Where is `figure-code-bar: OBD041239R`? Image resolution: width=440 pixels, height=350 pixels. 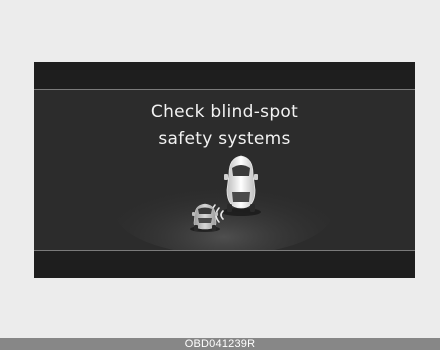 figure-code-bar: OBD041239R is located at coordinates (220, 344).